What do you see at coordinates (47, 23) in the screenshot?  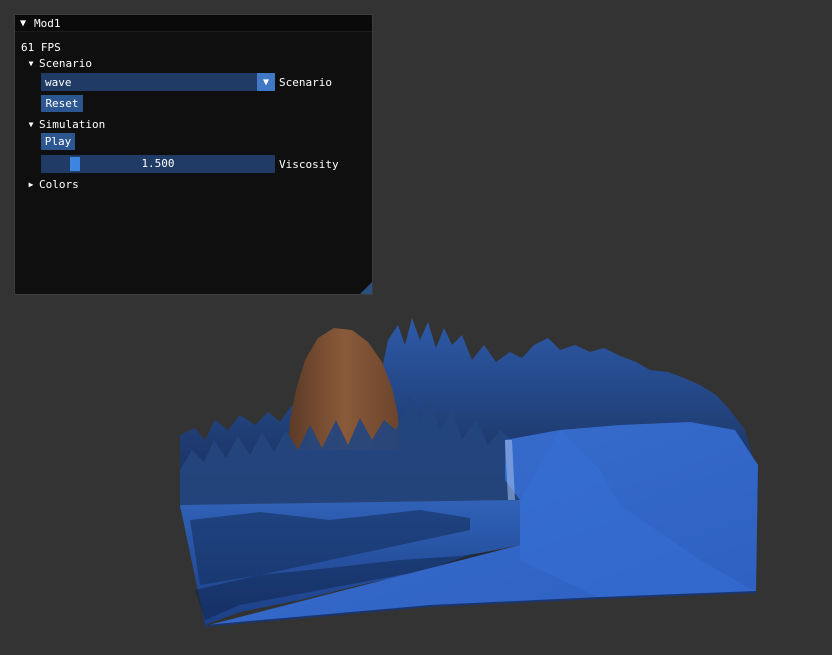 I see `window-title: Mod1` at bounding box center [47, 23].